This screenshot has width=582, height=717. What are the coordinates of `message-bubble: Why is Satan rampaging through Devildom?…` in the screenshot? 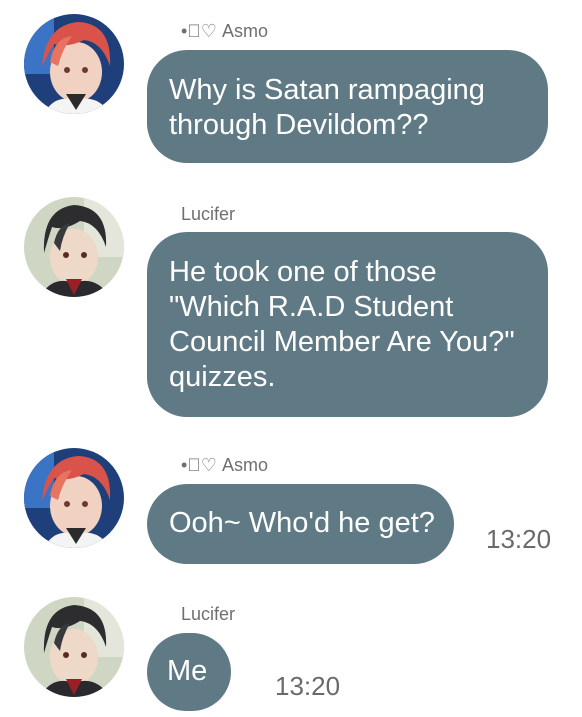 It's located at (347, 106).